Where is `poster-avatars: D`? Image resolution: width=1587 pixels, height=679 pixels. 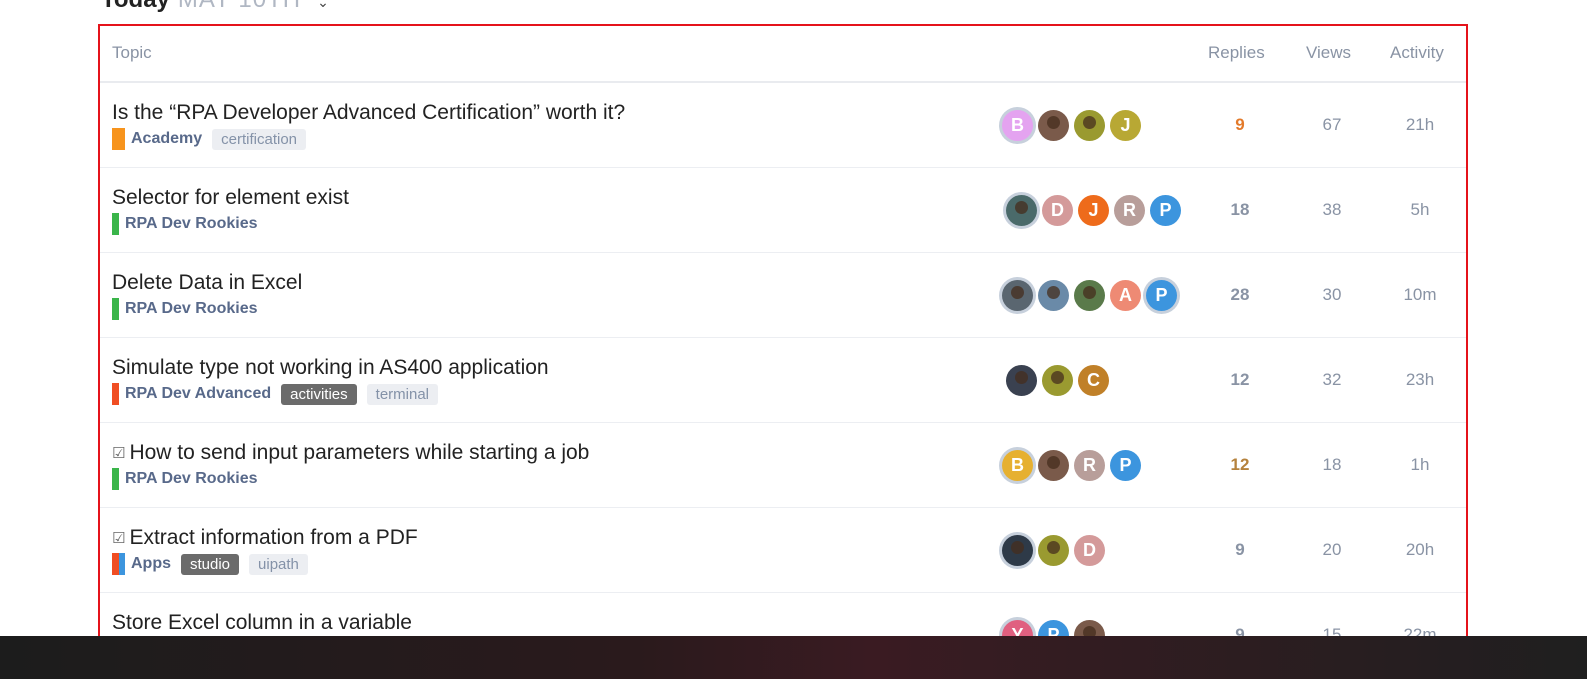 poster-avatars: D is located at coordinates (1053, 550).